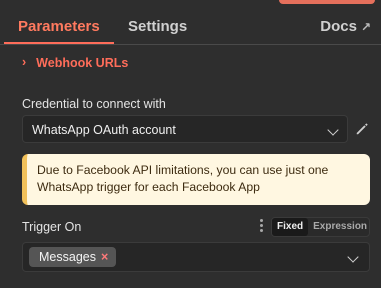  Describe the element at coordinates (52, 227) in the screenshot. I see `trigger-on-label: Trigger On` at that location.